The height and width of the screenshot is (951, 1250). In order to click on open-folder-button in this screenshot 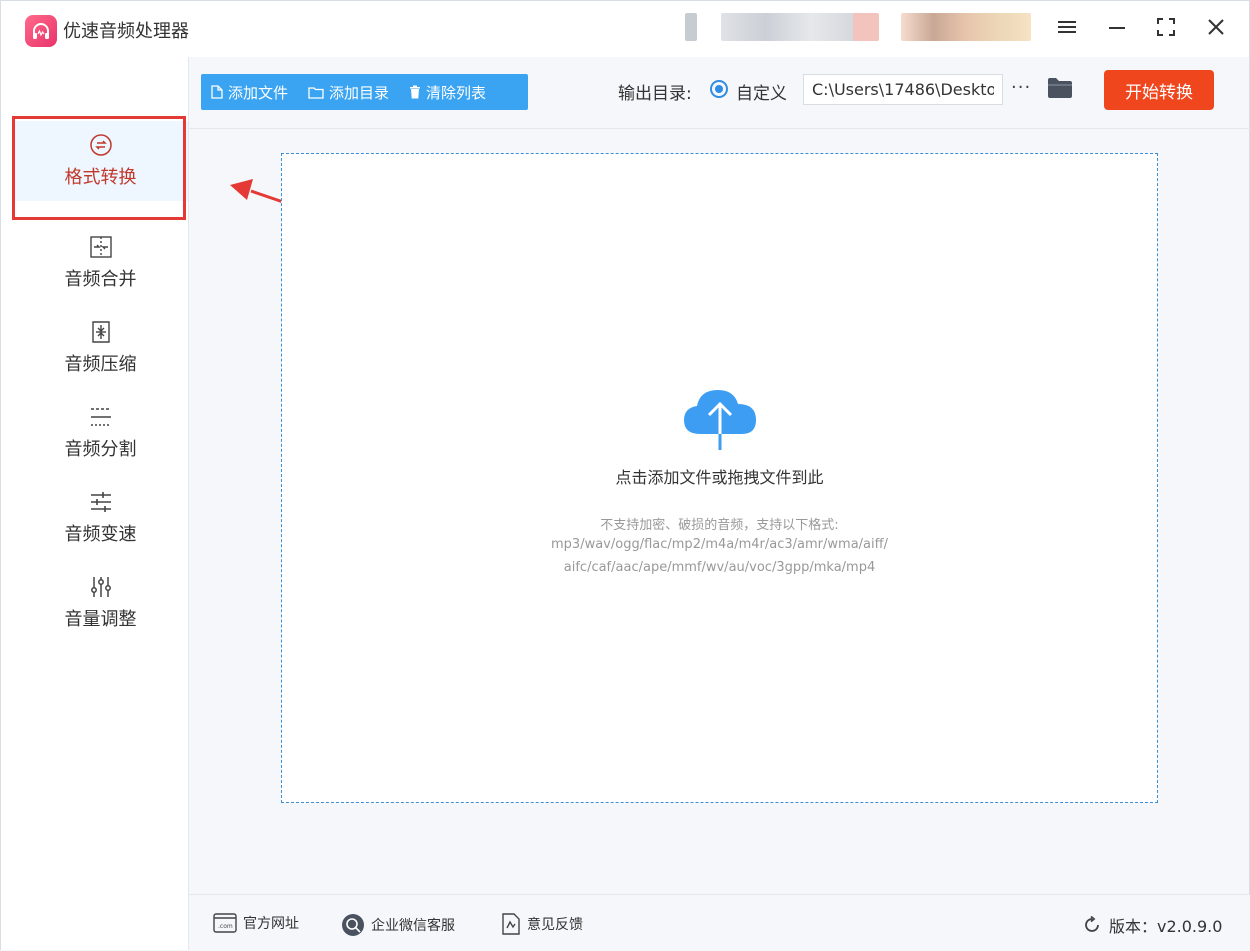, I will do `click(1060, 90)`.